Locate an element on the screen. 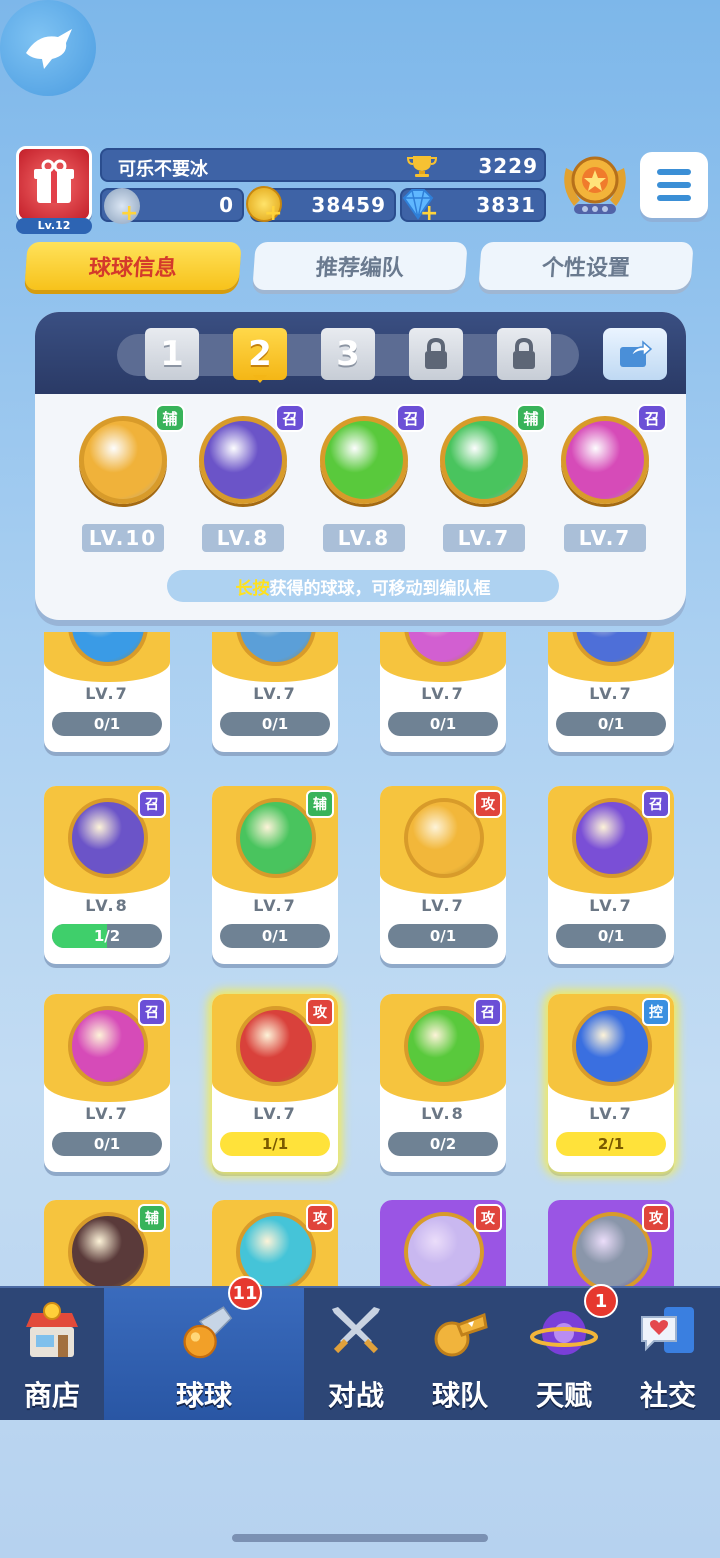 The height and width of the screenshot is (1558, 720). nav-battle: 对战 is located at coordinates (356, 1354).